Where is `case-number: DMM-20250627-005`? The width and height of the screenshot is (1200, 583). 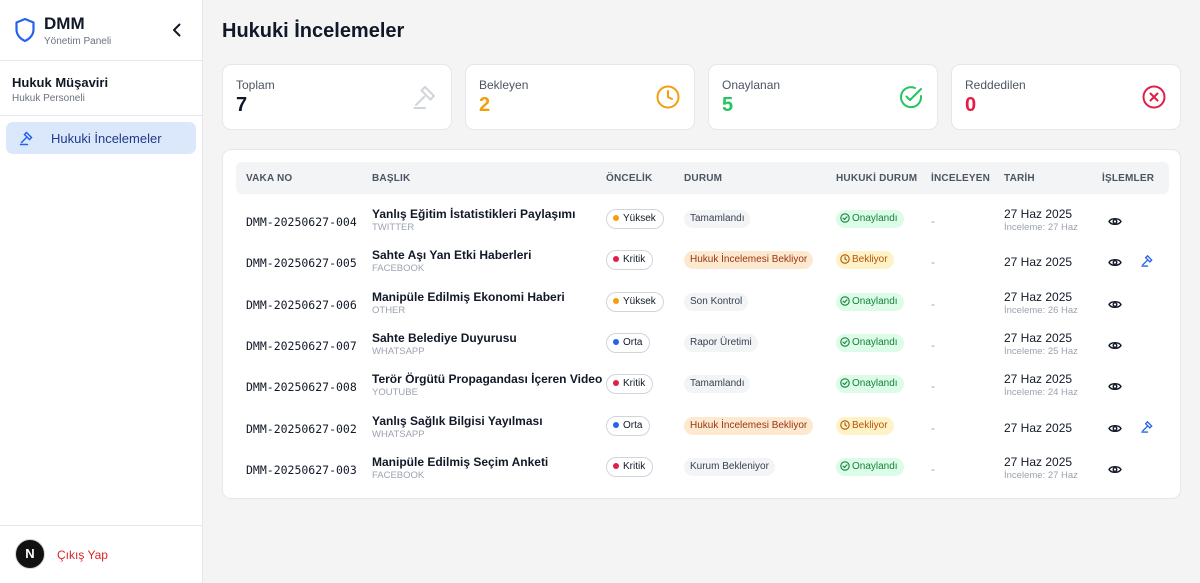
case-number: DMM-20250627-005 is located at coordinates (301, 263).